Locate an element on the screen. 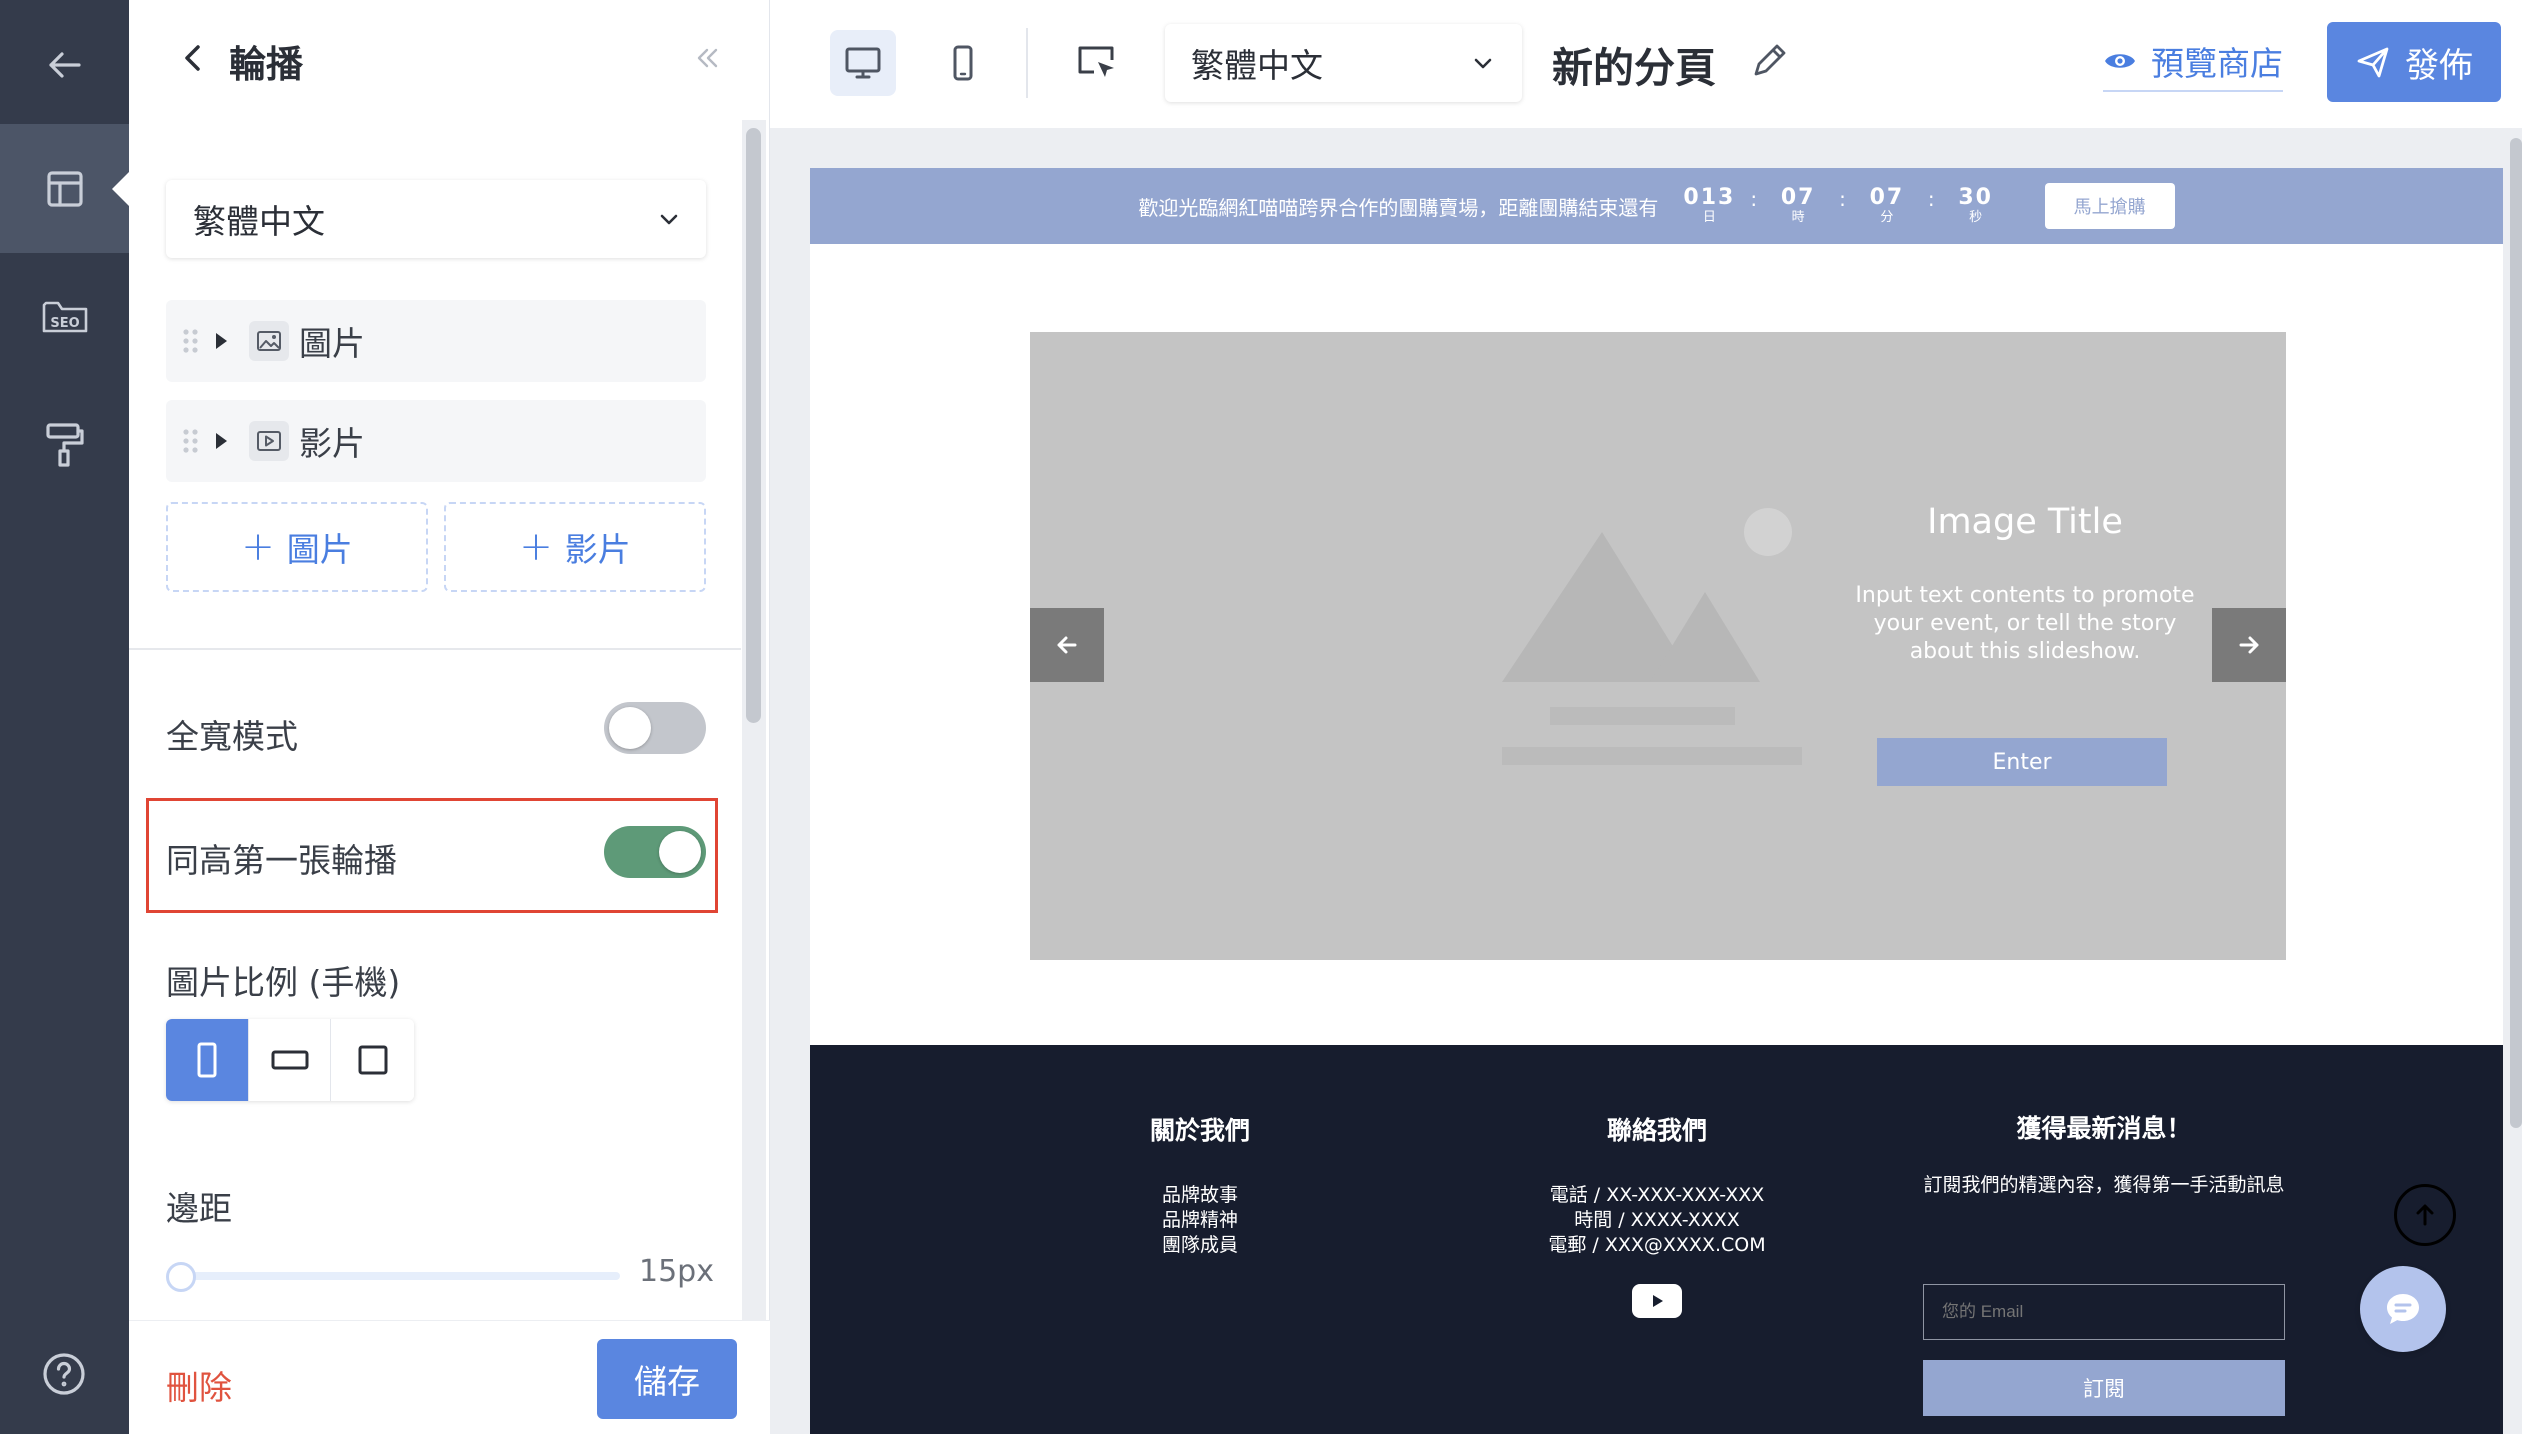 The width and height of the screenshot is (2522, 1434). publish-button: 發佈 is located at coordinates (2414, 62).